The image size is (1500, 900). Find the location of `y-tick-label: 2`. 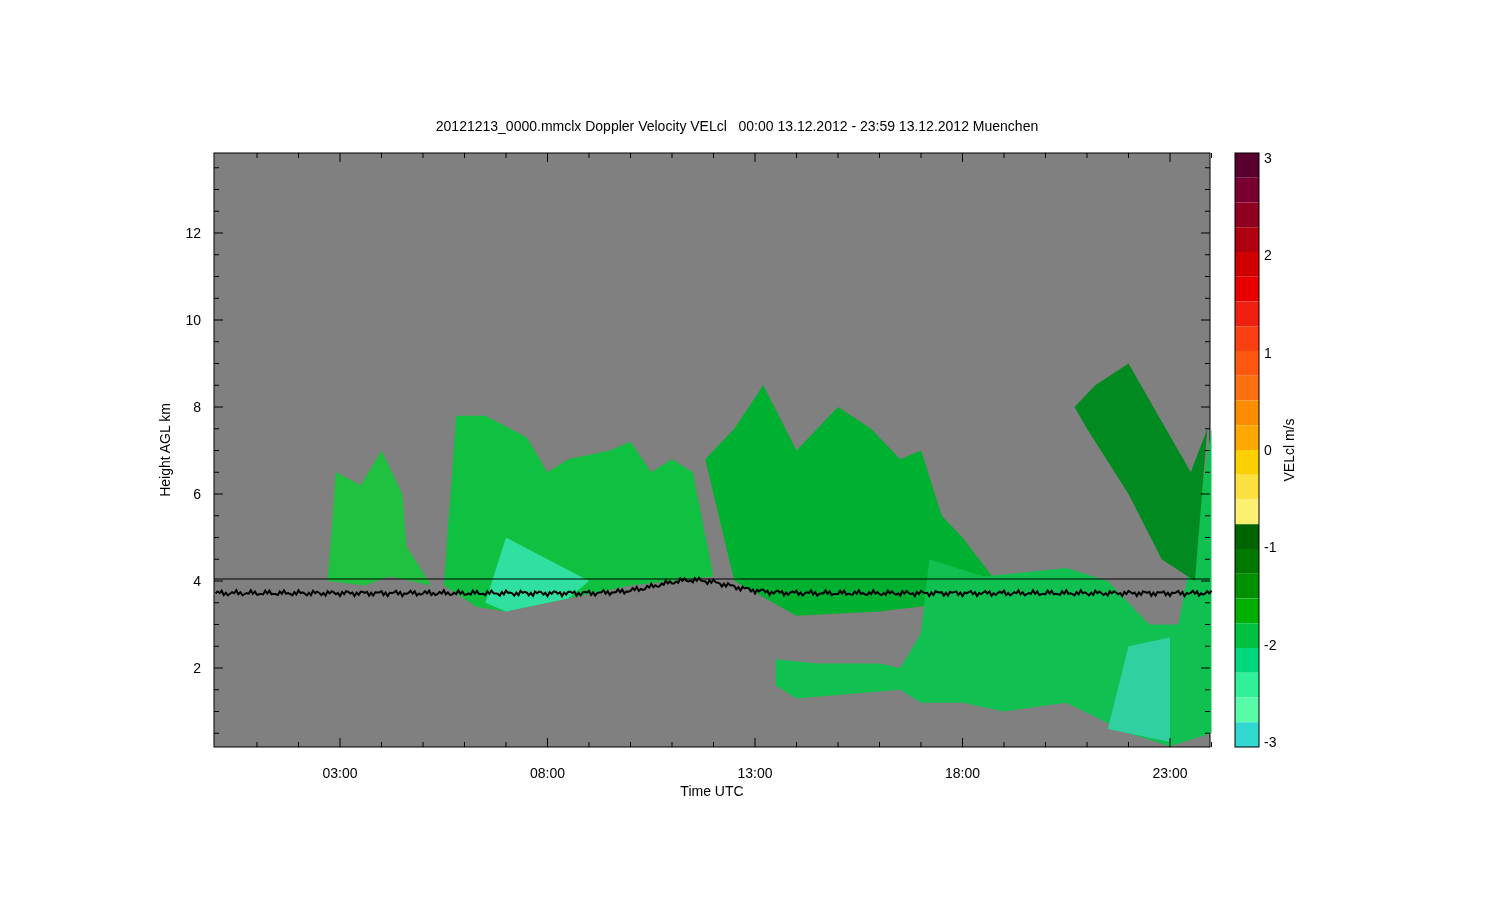

y-tick-label: 2 is located at coordinates (197, 668).